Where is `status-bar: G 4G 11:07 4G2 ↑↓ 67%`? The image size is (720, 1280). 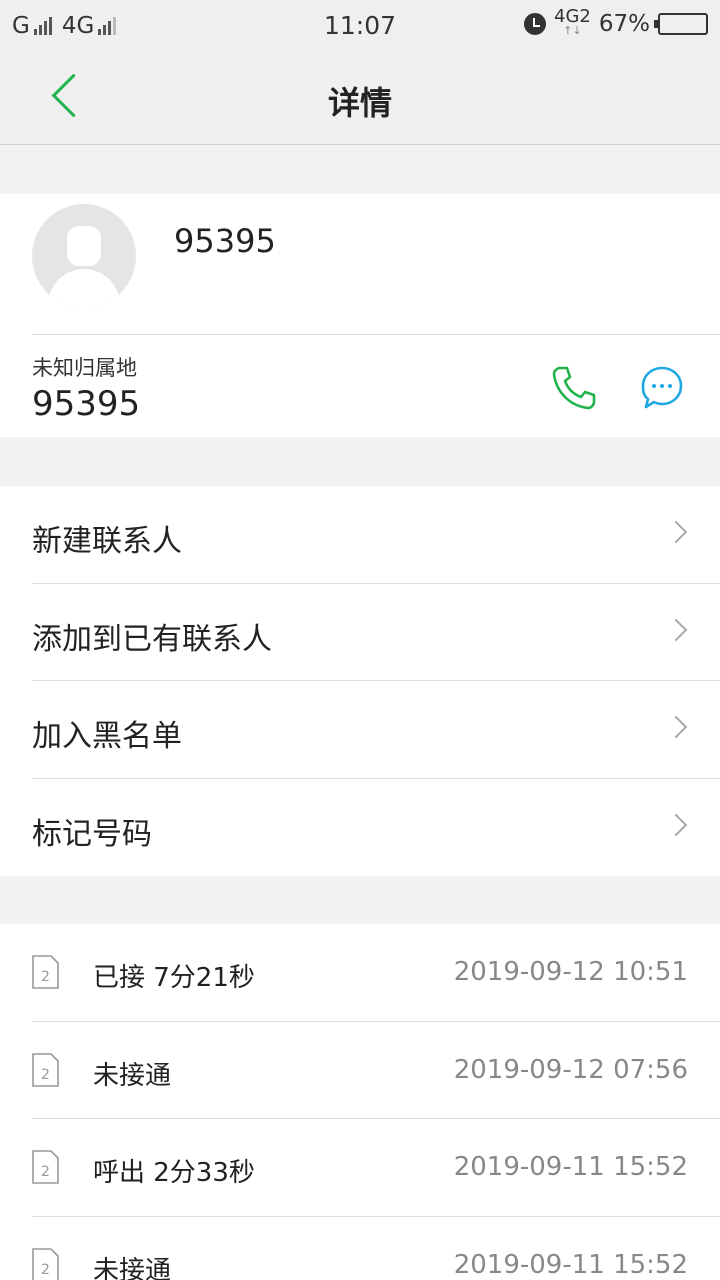
status-bar: G 4G 11:07 4G2 ↑↓ 67% is located at coordinates (360, 25).